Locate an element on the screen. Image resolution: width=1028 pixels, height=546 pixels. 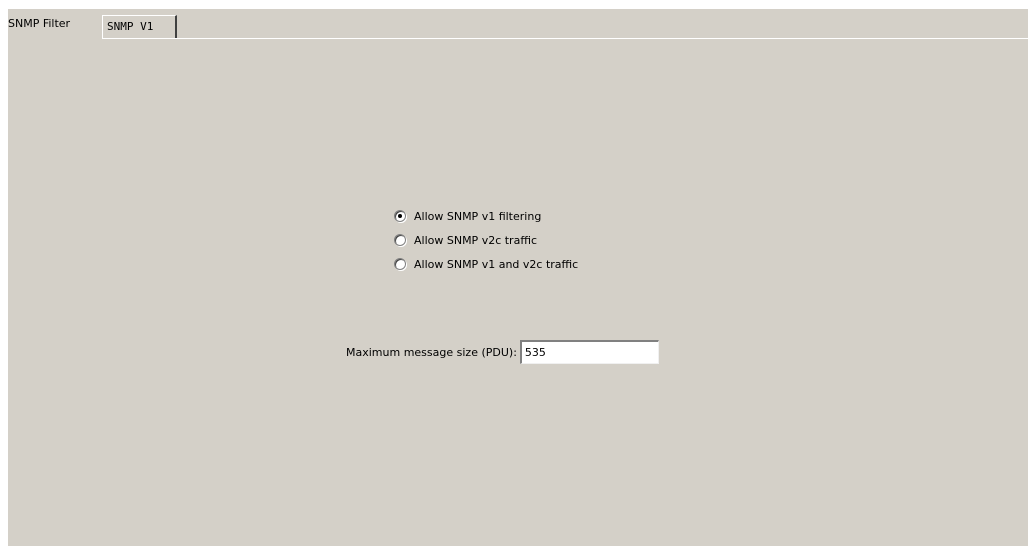
tab-snmp-v1: SNMP V1 is located at coordinates (139, 27).